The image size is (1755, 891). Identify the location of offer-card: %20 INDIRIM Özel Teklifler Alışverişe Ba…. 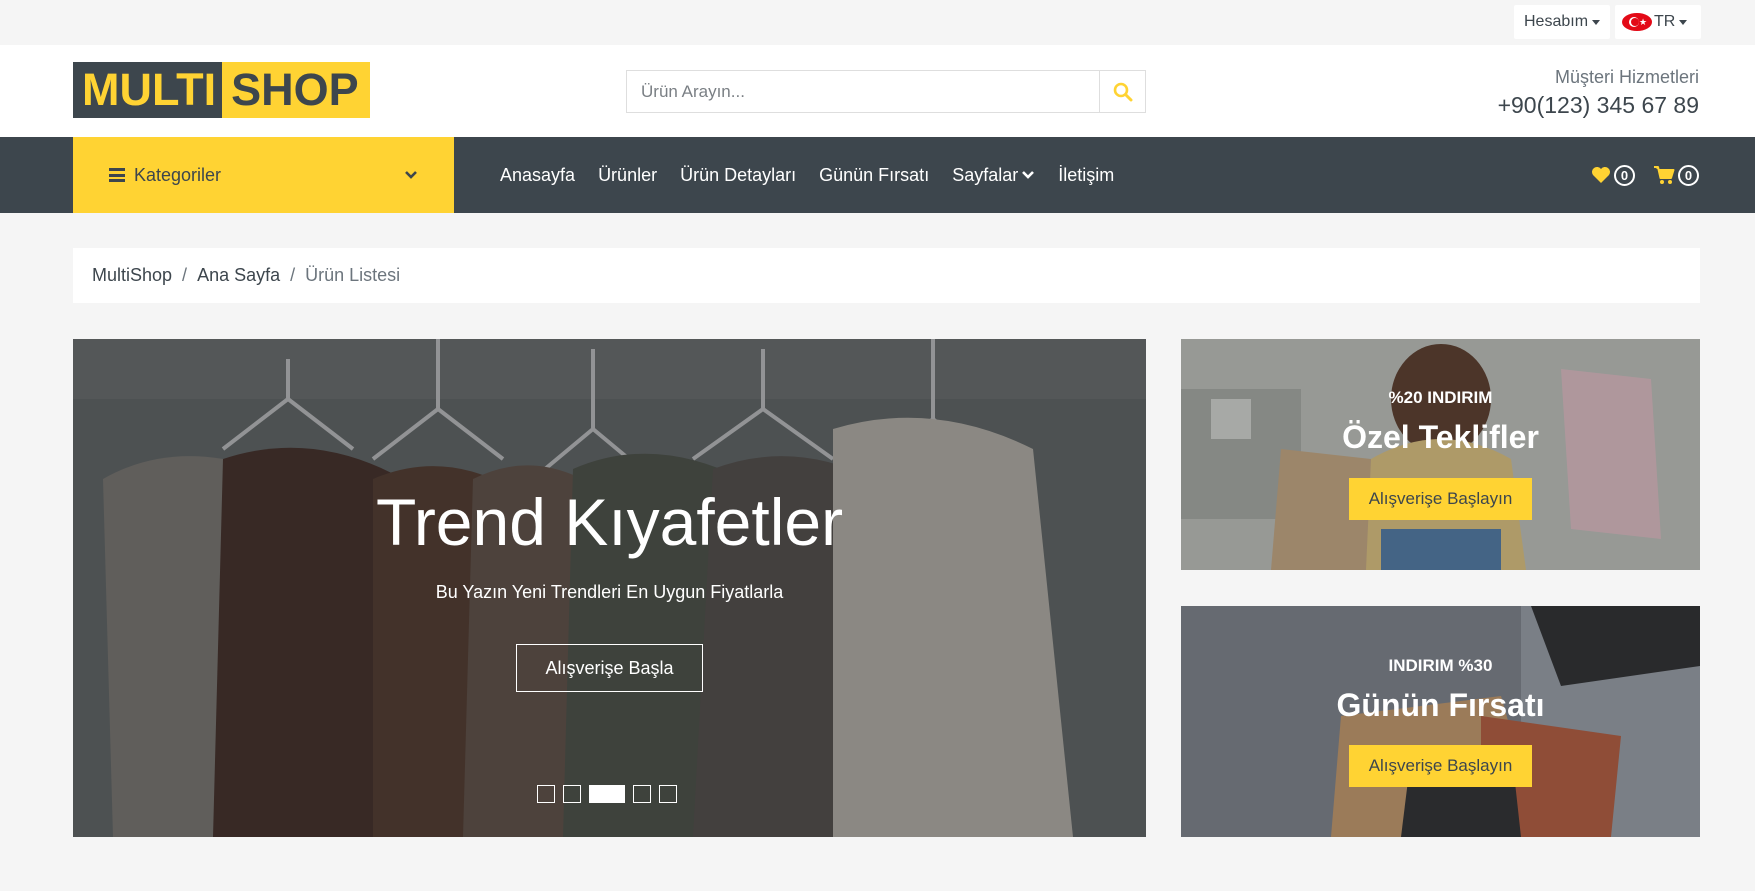
(1440, 454).